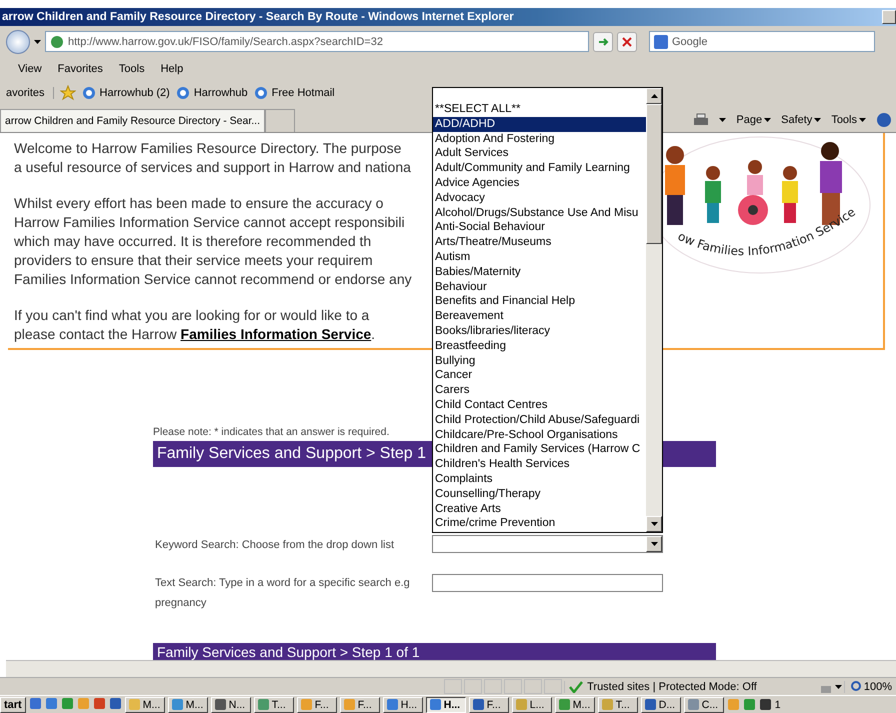 The height and width of the screenshot is (713, 896). I want to click on dropdown-option: Books/libraries/literacy, so click(539, 331).